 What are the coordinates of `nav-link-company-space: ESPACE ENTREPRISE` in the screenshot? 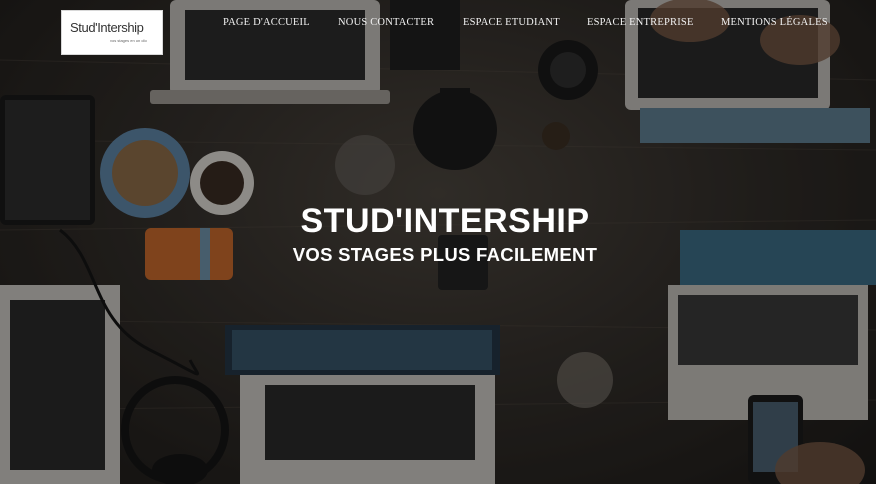 It's located at (640, 22).